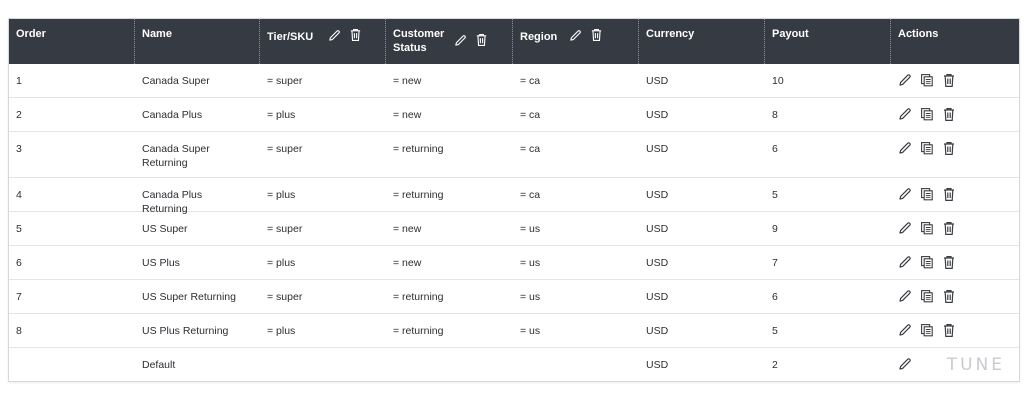  What do you see at coordinates (670, 34) in the screenshot?
I see `header-currency-label: Currency` at bounding box center [670, 34].